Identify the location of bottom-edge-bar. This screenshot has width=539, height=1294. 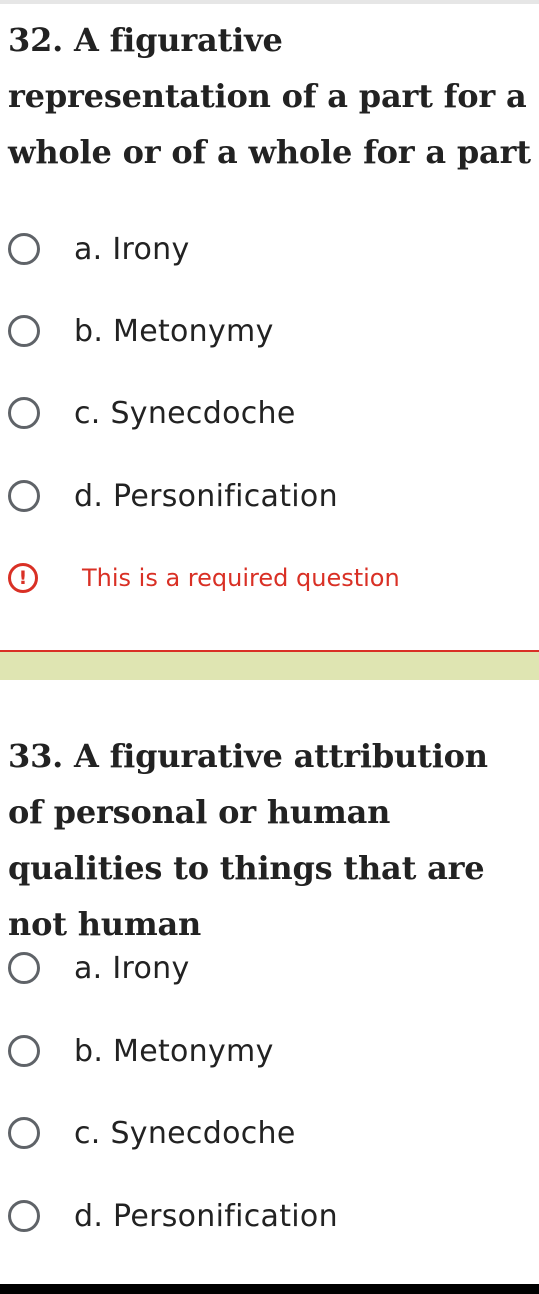
(269, 1289).